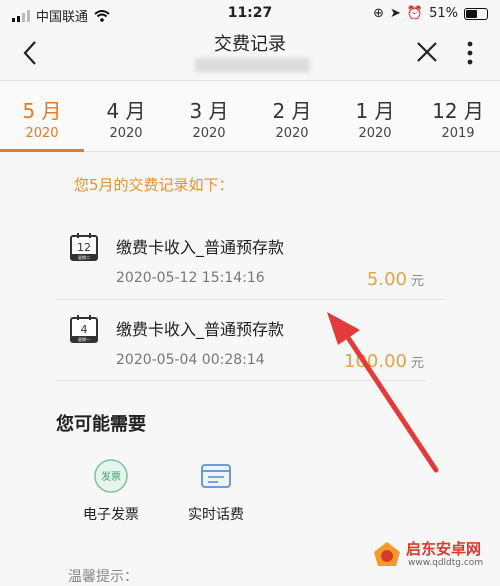  I want to click on close-button, so click(427, 52).